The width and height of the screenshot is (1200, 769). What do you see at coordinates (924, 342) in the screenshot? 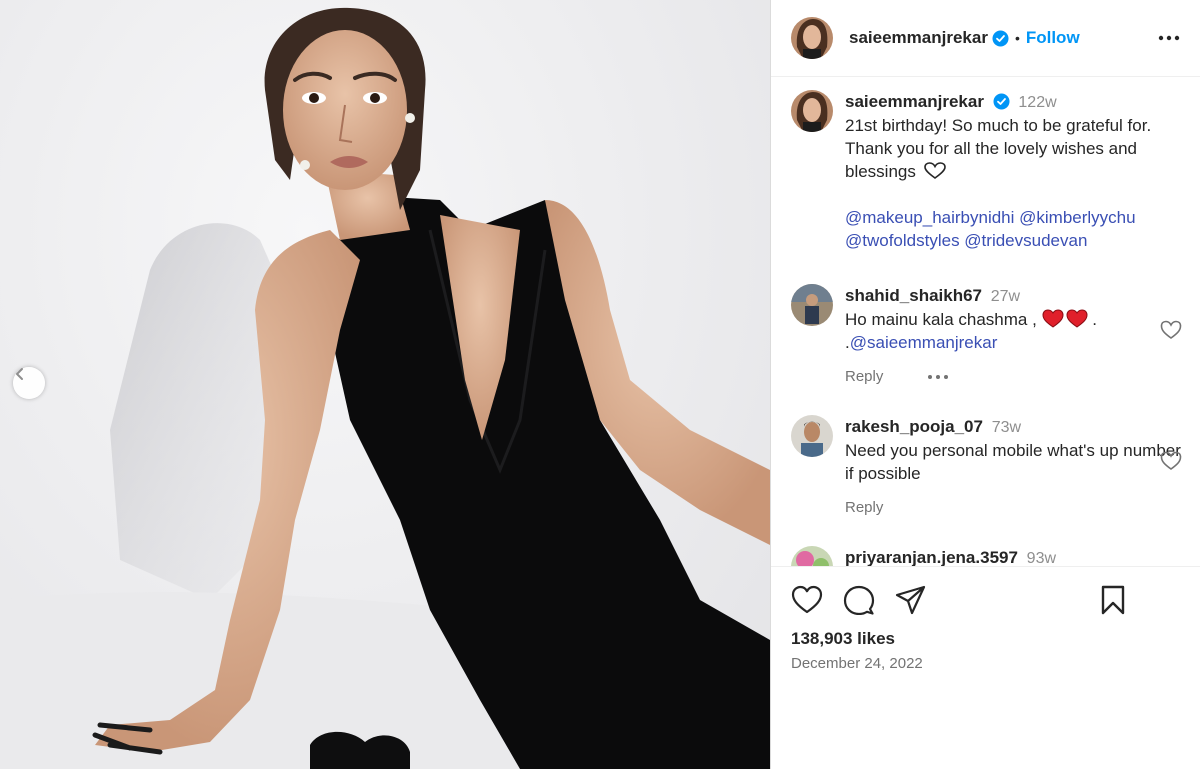
I see `comment-mention: @saieemmanjrekar` at bounding box center [924, 342].